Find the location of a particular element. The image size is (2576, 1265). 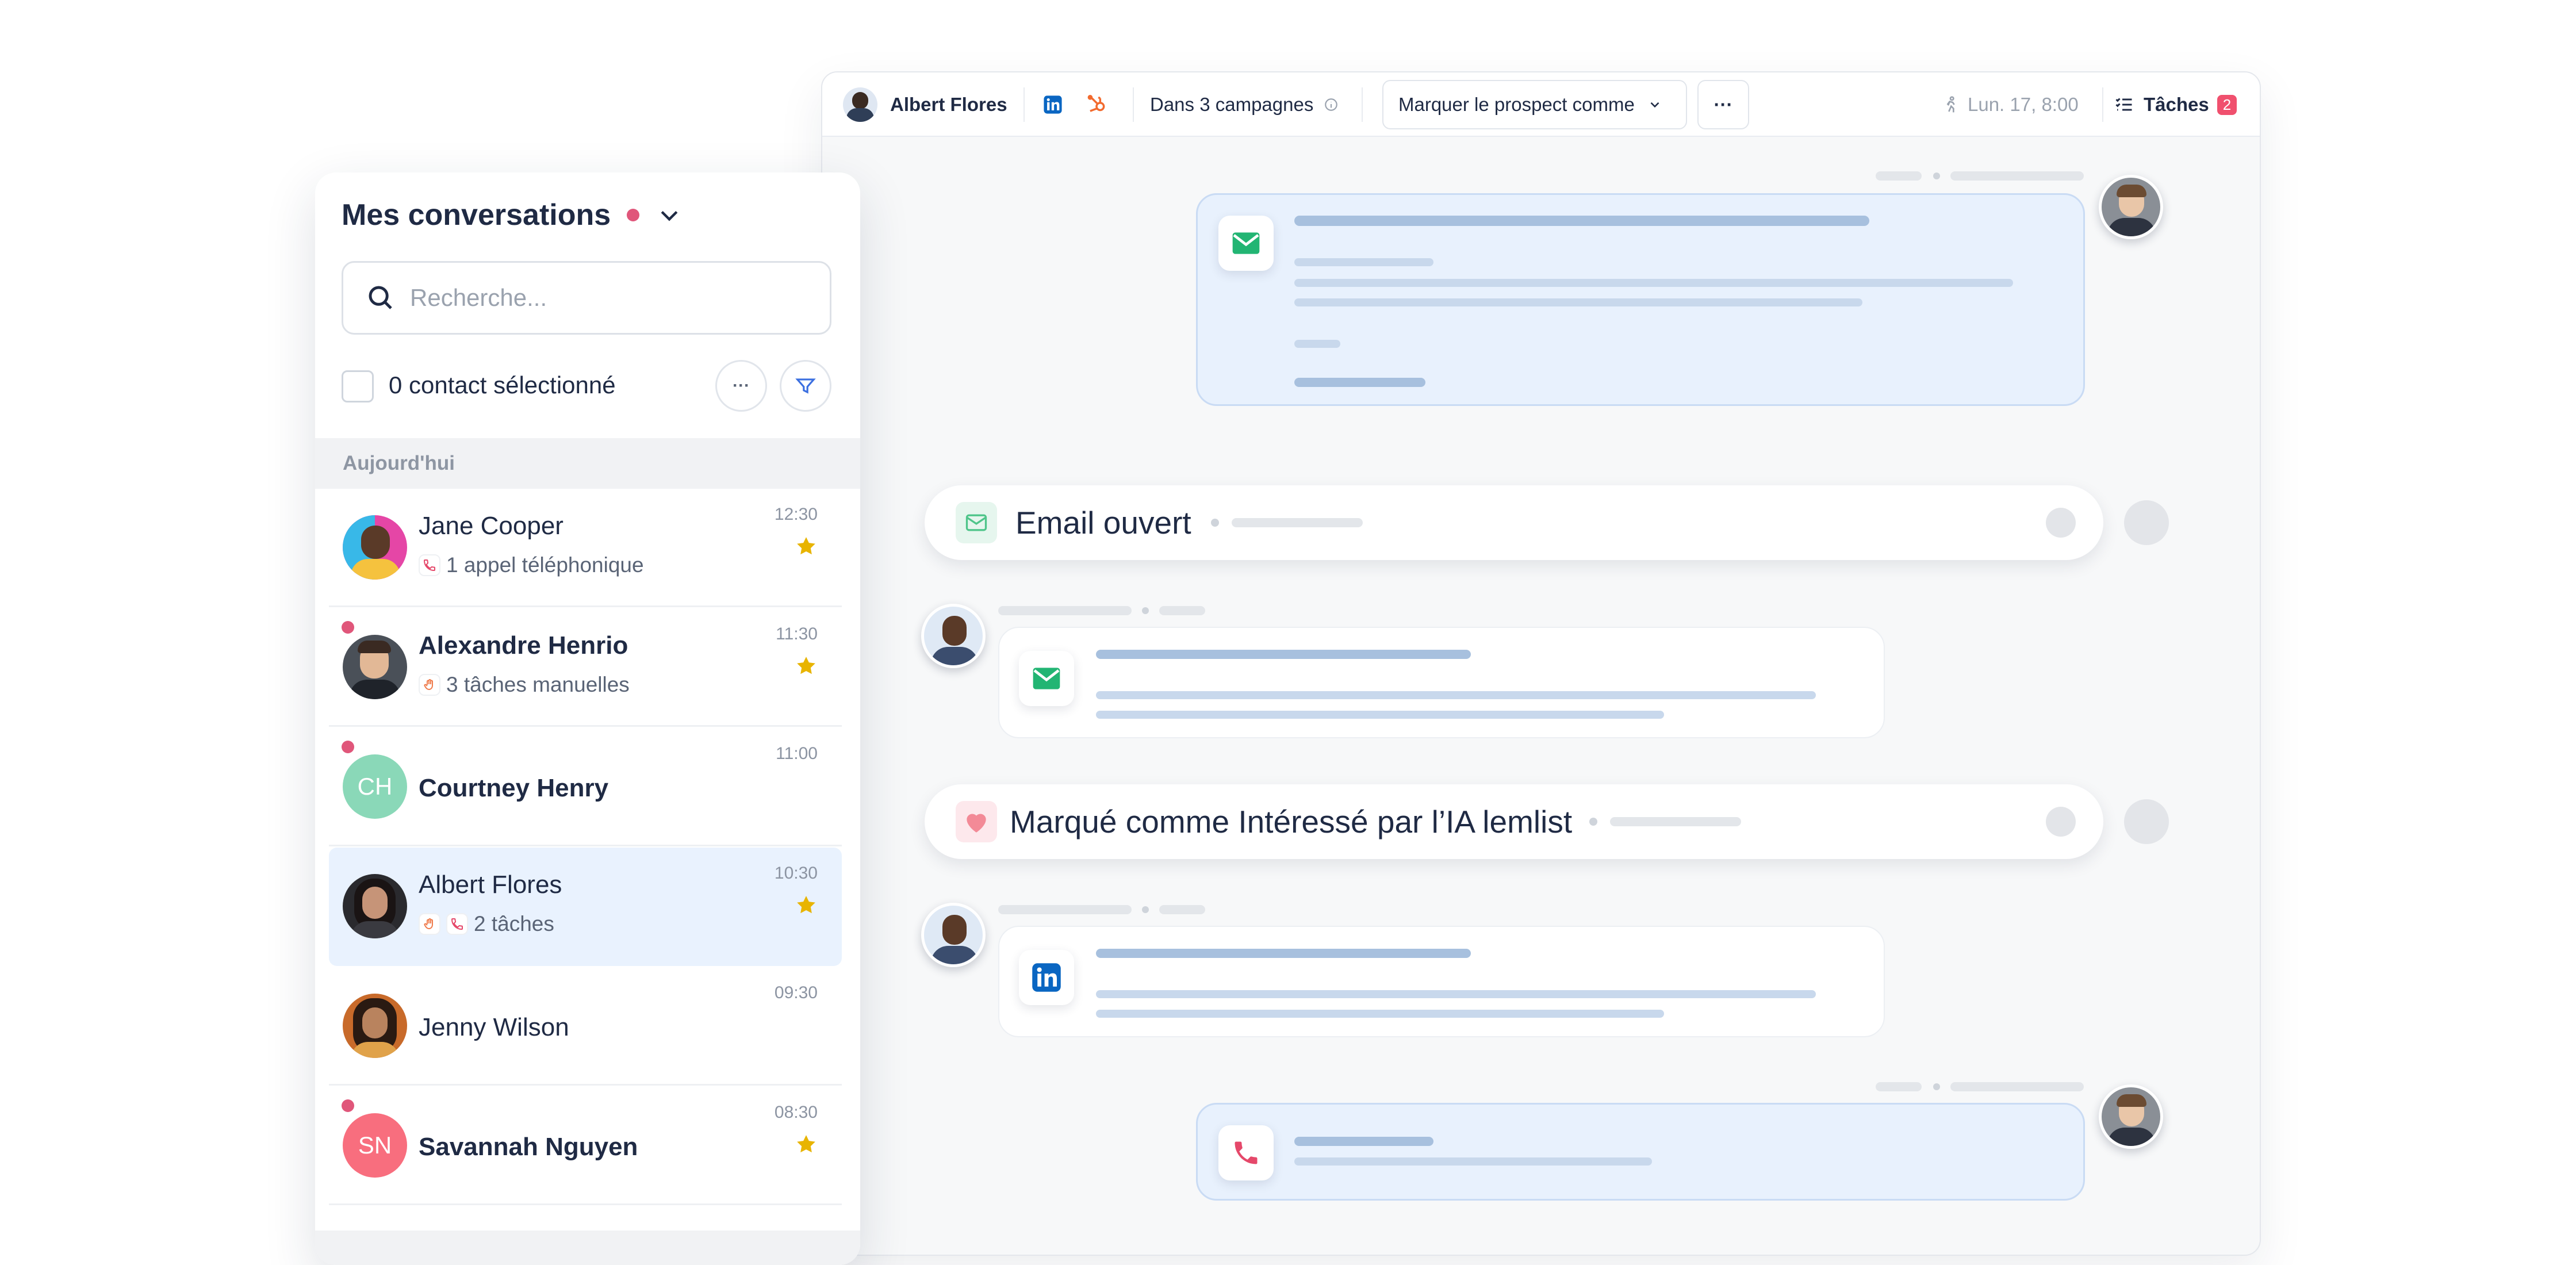

more-label: ··· is located at coordinates (741, 385).